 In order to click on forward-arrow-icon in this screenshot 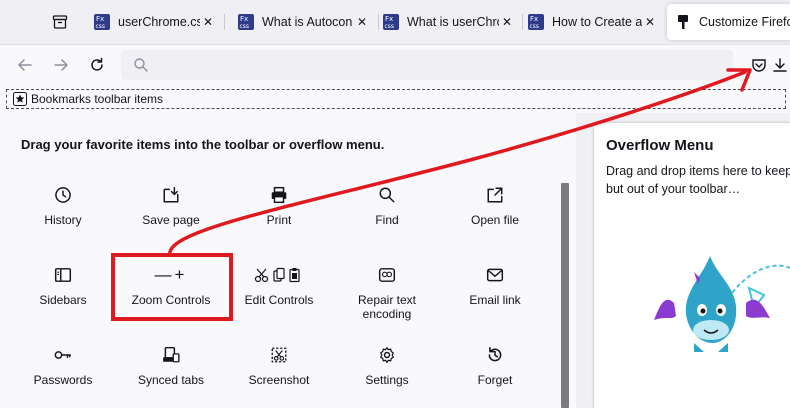, I will do `click(61, 65)`.